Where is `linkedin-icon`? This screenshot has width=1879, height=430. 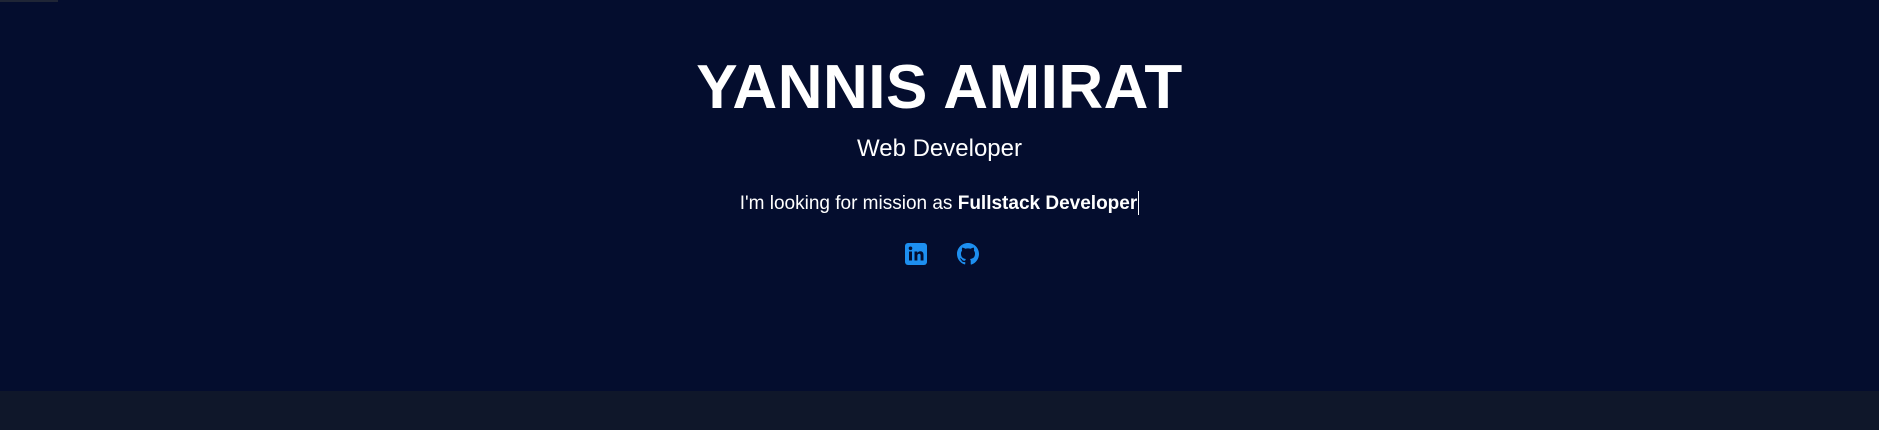 linkedin-icon is located at coordinates (916, 254).